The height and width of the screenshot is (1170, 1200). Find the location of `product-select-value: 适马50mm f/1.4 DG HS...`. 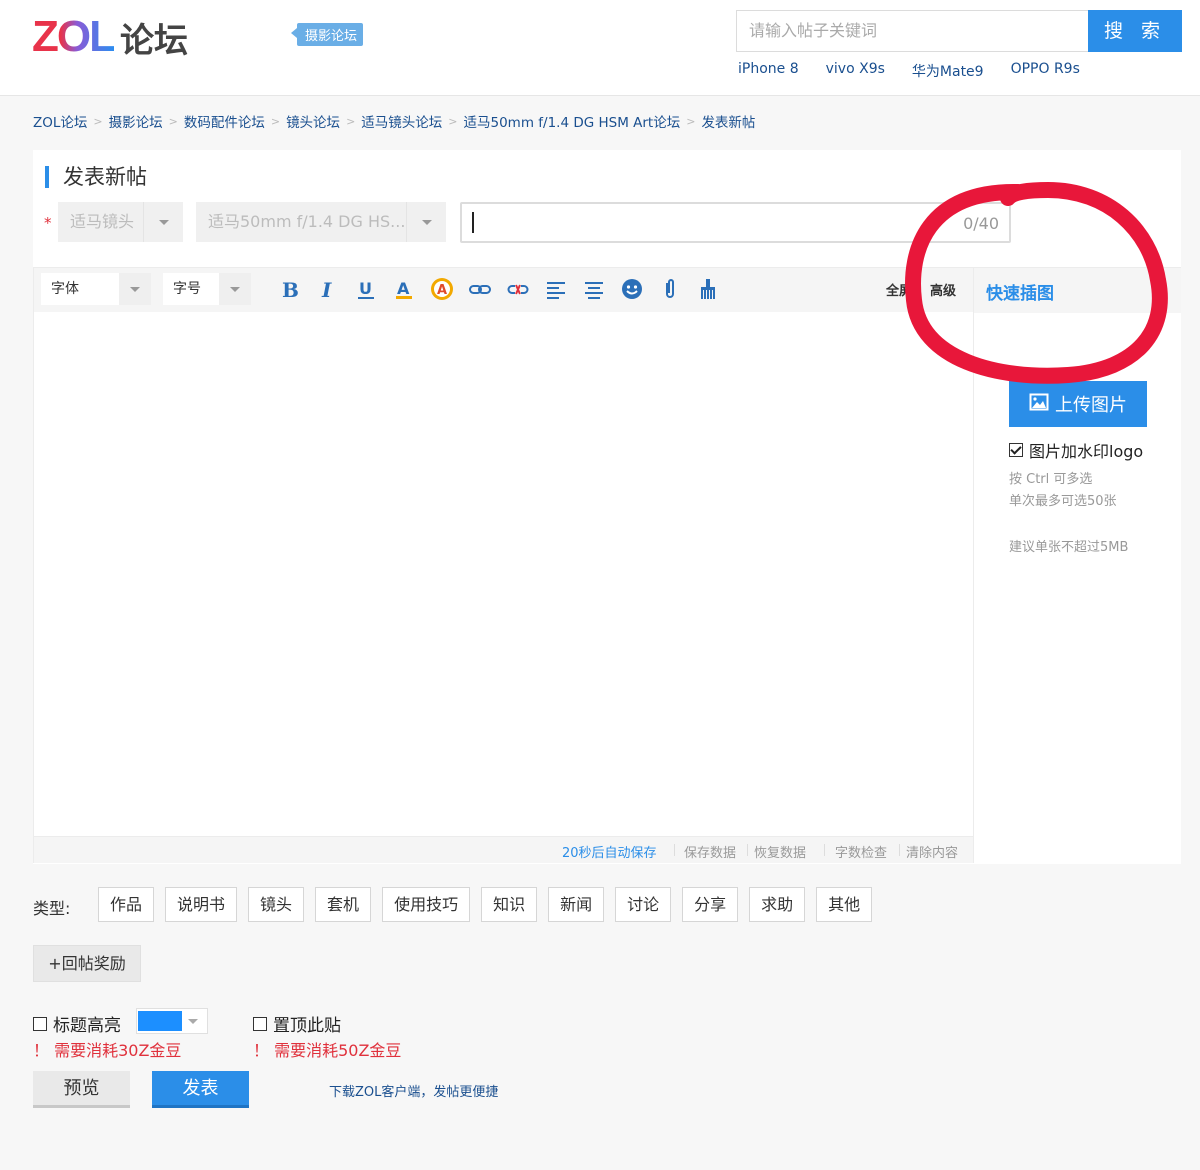

product-select-value: 适马50mm f/1.4 DG HS... is located at coordinates (307, 221).